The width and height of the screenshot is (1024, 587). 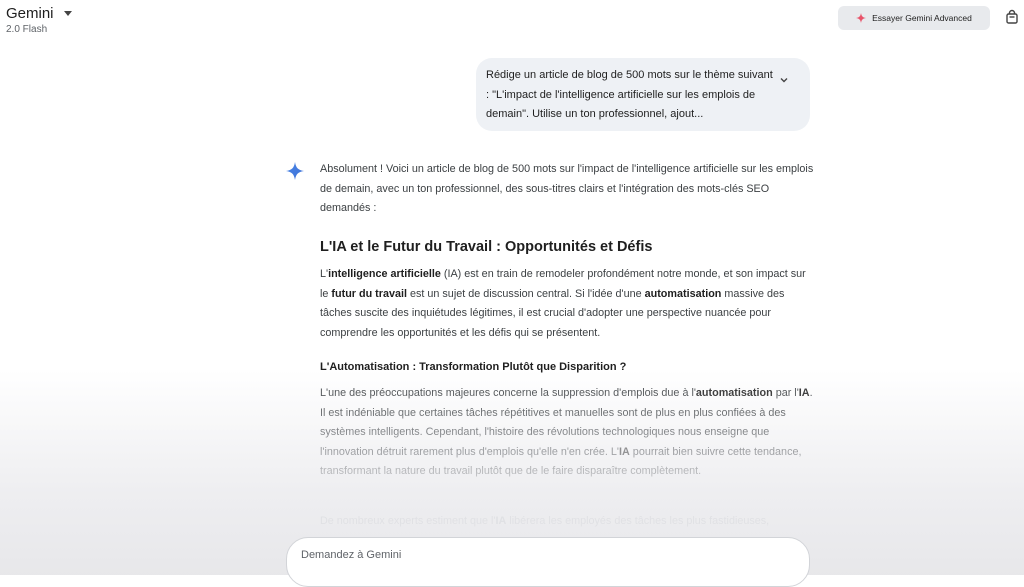 What do you see at coordinates (784, 77) in the screenshot?
I see `expand-chevron-icon` at bounding box center [784, 77].